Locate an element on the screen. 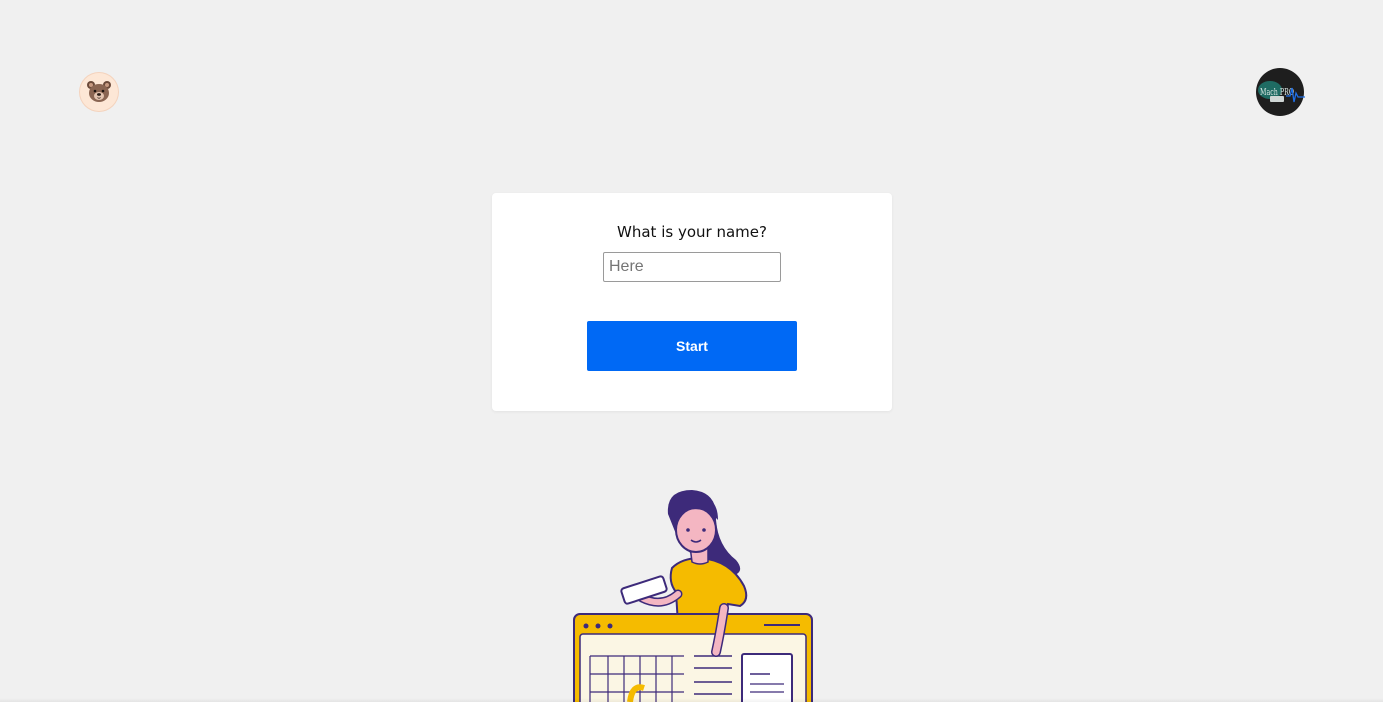 The image size is (1383, 702). bear-avatar-icon is located at coordinates (99, 92).